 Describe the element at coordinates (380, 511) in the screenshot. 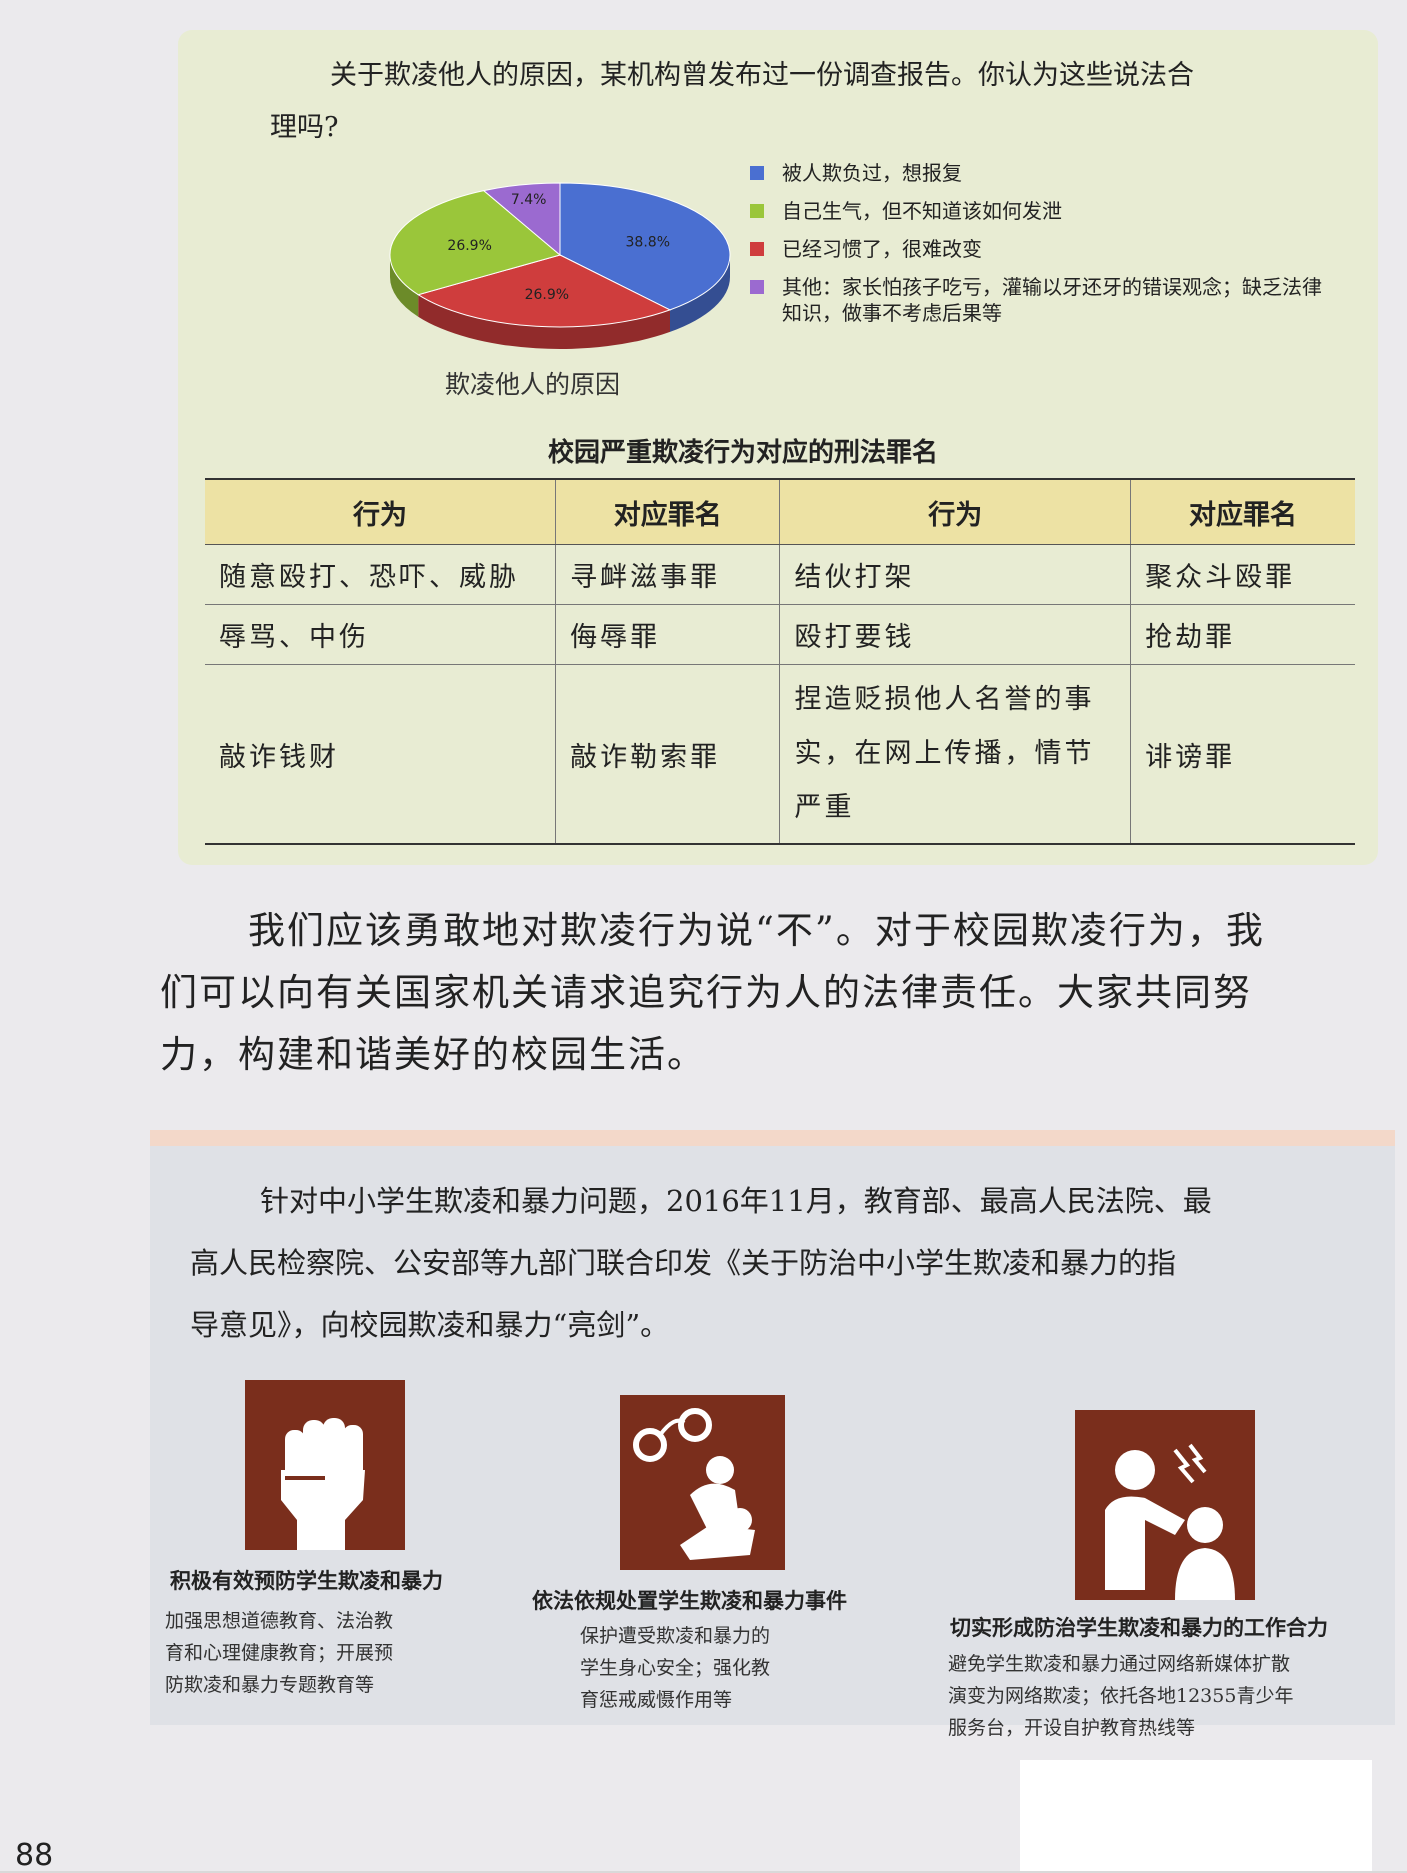

I see `header-behavior-1: 行为` at that location.